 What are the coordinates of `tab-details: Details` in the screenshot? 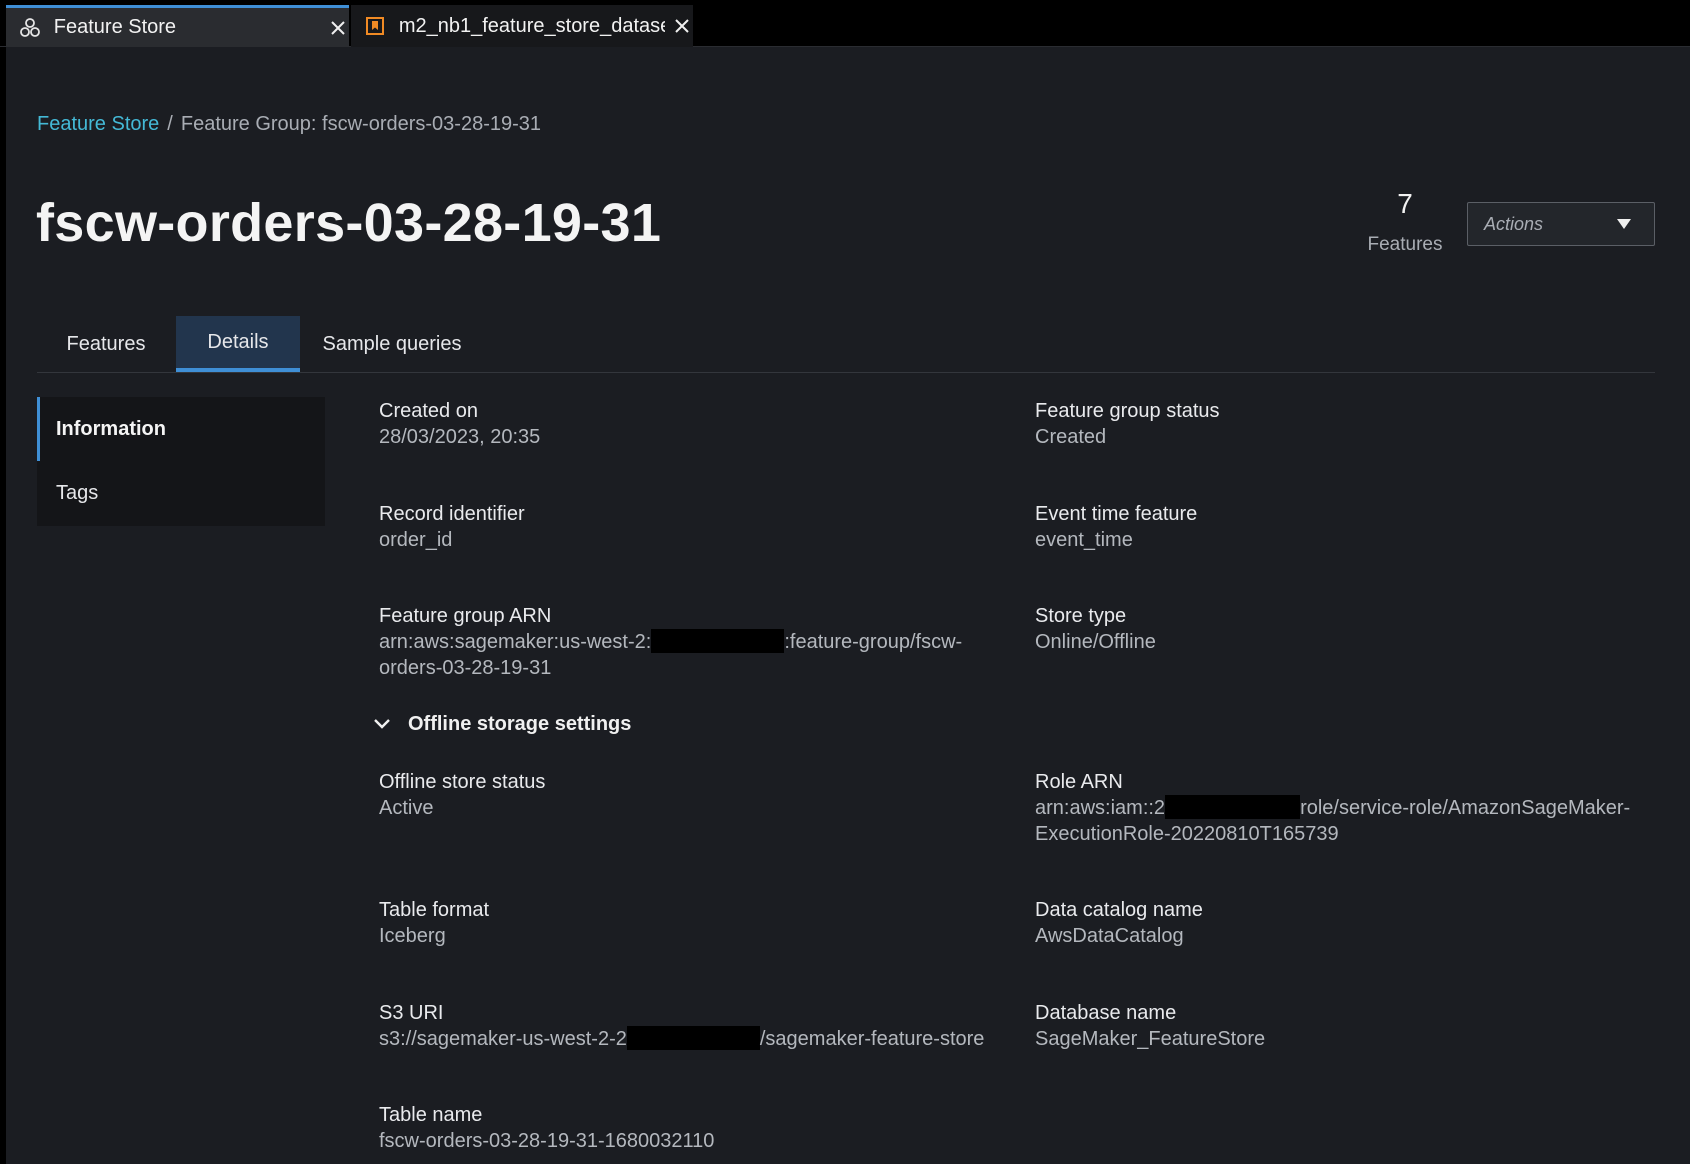 It's located at (238, 344).